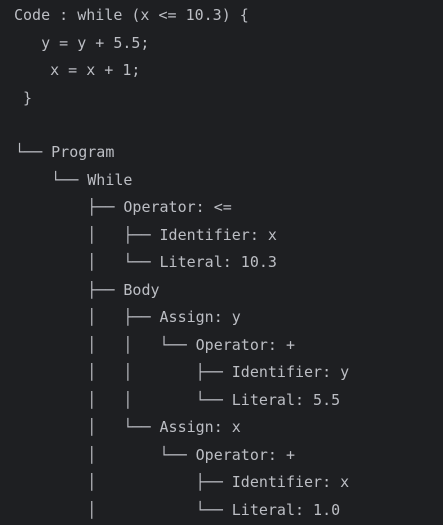 This screenshot has width=443, height=525. What do you see at coordinates (141, 262) in the screenshot?
I see `tree-node-literal-10-3: │ └── Literal: 10.3` at bounding box center [141, 262].